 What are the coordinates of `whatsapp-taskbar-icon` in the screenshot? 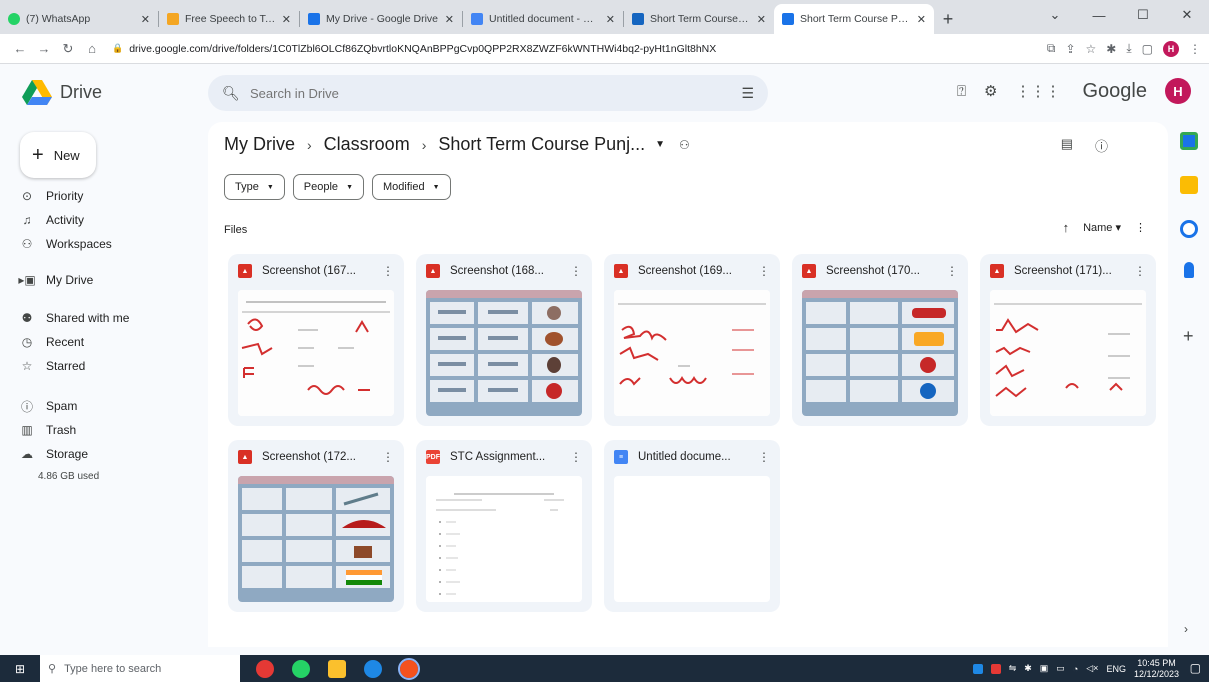 It's located at (301, 668).